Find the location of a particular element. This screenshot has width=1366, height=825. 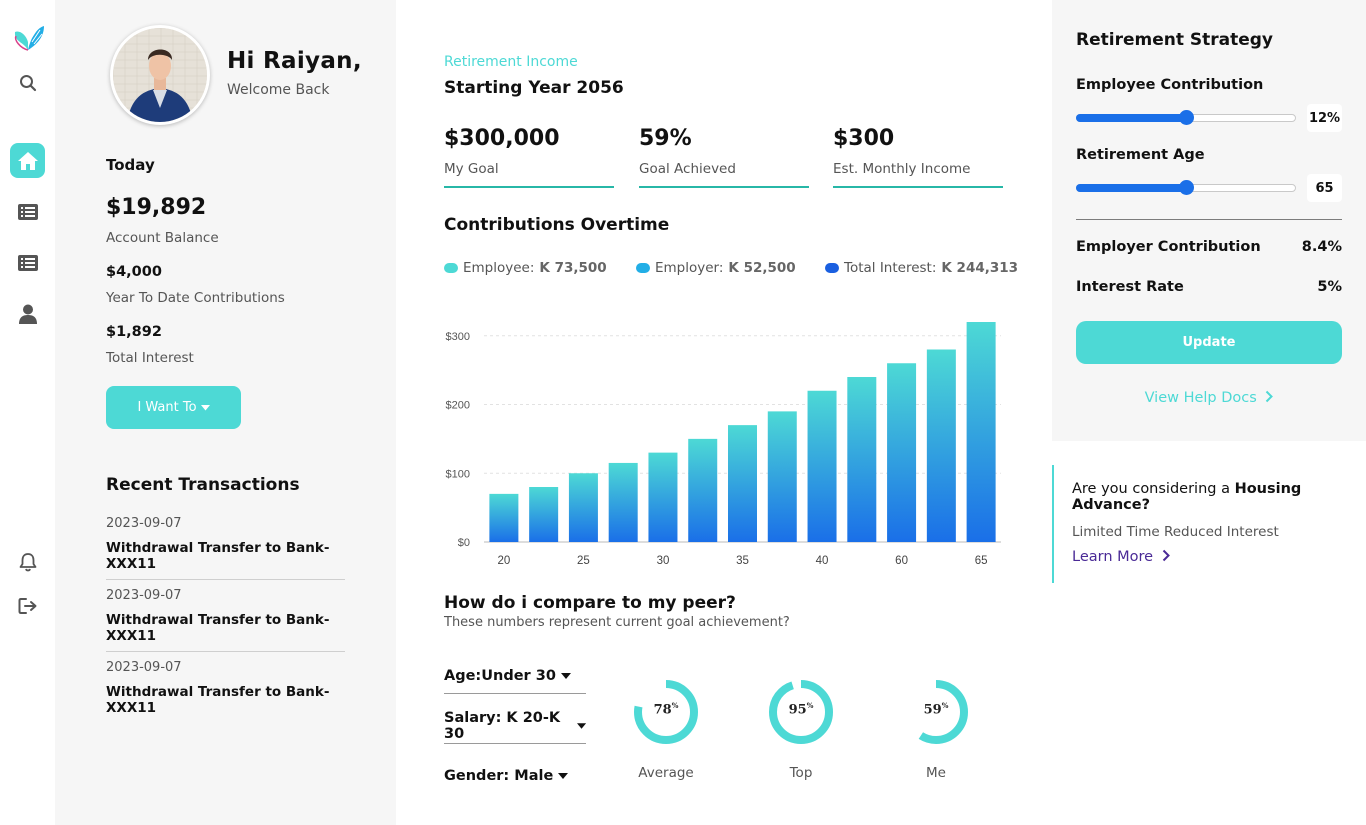

kpi-label: Est. Monthly Income is located at coordinates (902, 169).